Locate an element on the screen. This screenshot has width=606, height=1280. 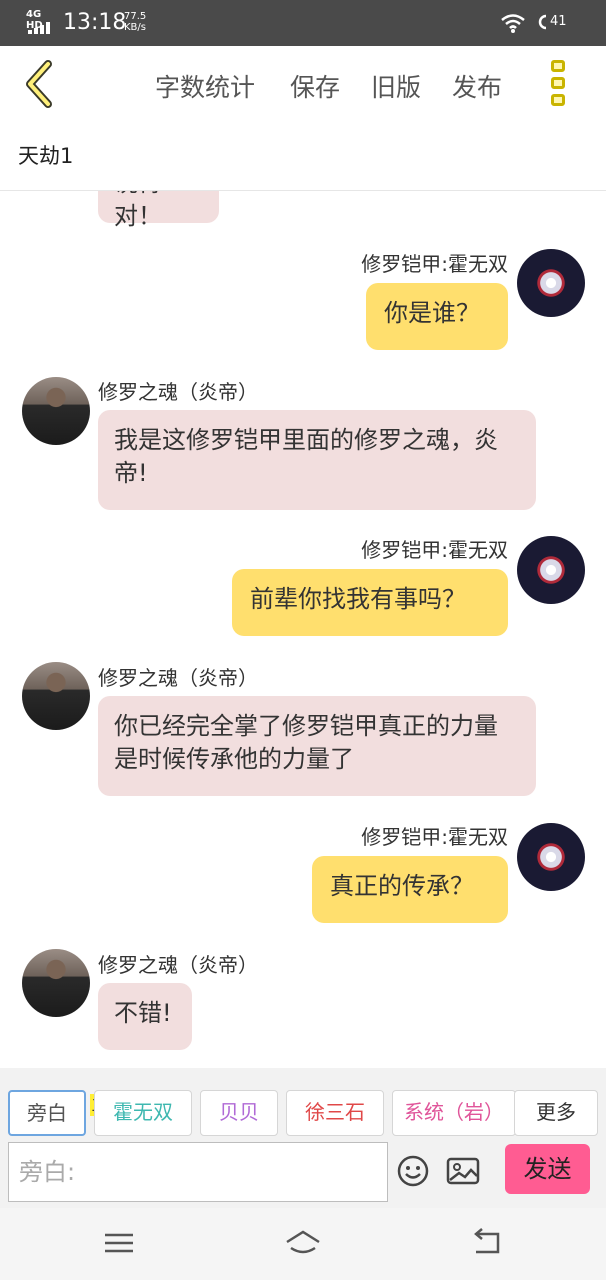
image-icon is located at coordinates (463, 1171).